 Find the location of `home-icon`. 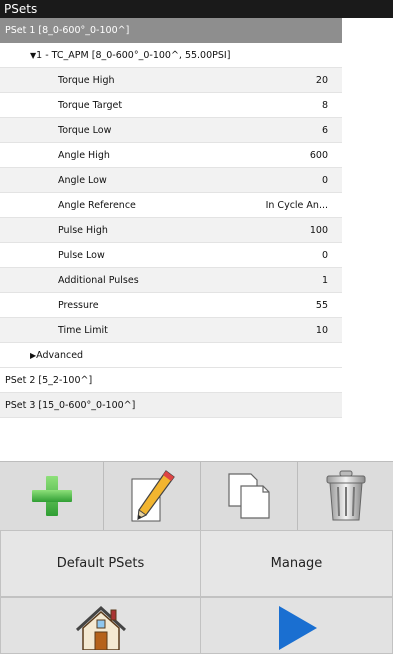

home-icon is located at coordinates (100, 627).